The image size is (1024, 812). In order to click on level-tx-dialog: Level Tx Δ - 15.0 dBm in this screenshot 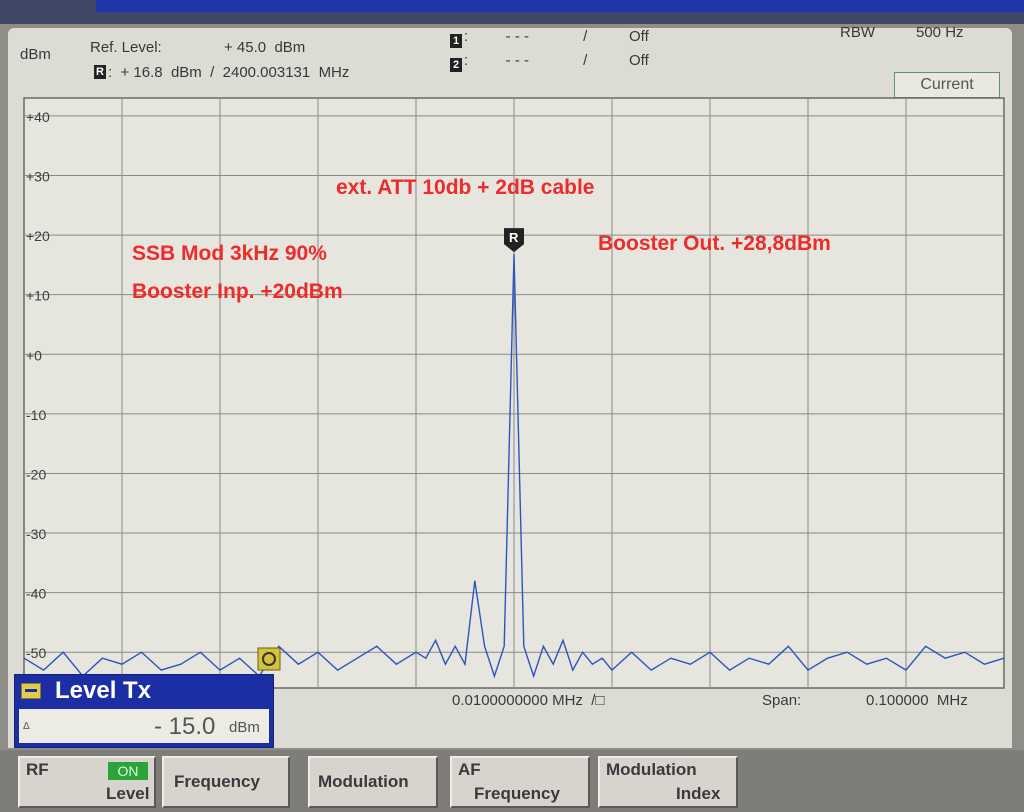, I will do `click(144, 711)`.